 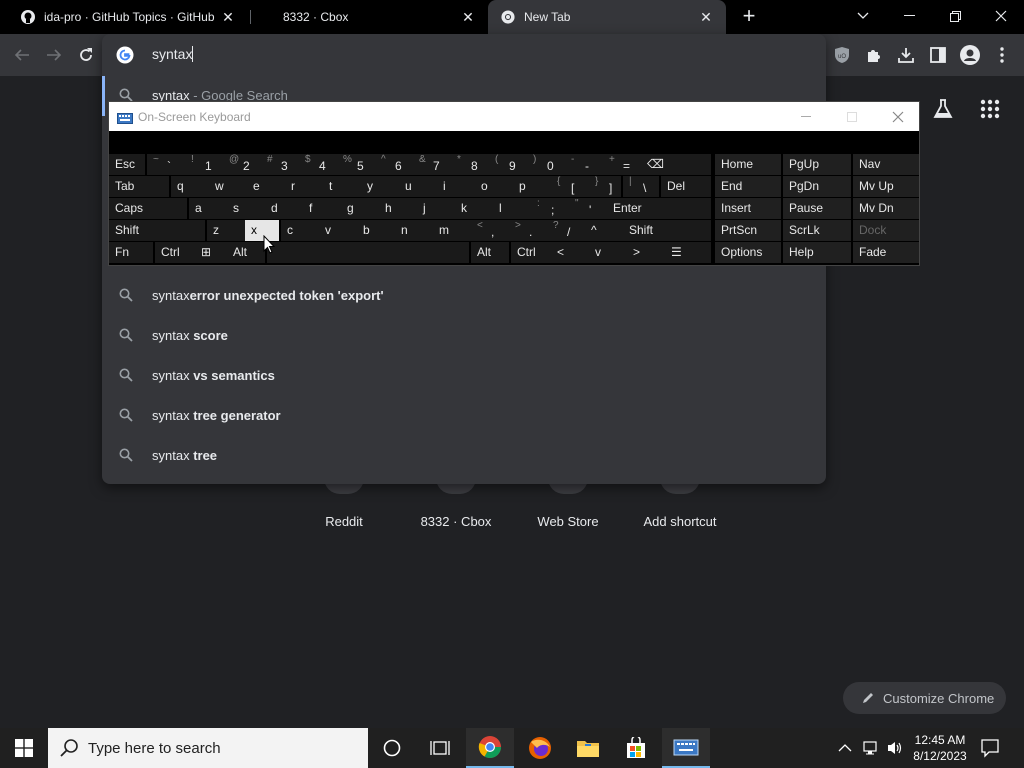 What do you see at coordinates (304, 186) in the screenshot?
I see `osk-key-r: r` at bounding box center [304, 186].